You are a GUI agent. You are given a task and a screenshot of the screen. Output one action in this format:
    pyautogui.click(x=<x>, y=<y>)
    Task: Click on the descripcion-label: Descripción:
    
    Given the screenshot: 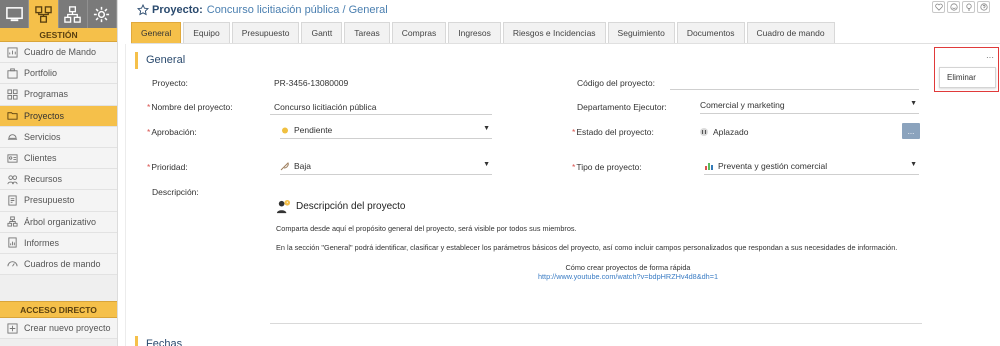 What is the action you would take?
    pyautogui.click(x=175, y=192)
    